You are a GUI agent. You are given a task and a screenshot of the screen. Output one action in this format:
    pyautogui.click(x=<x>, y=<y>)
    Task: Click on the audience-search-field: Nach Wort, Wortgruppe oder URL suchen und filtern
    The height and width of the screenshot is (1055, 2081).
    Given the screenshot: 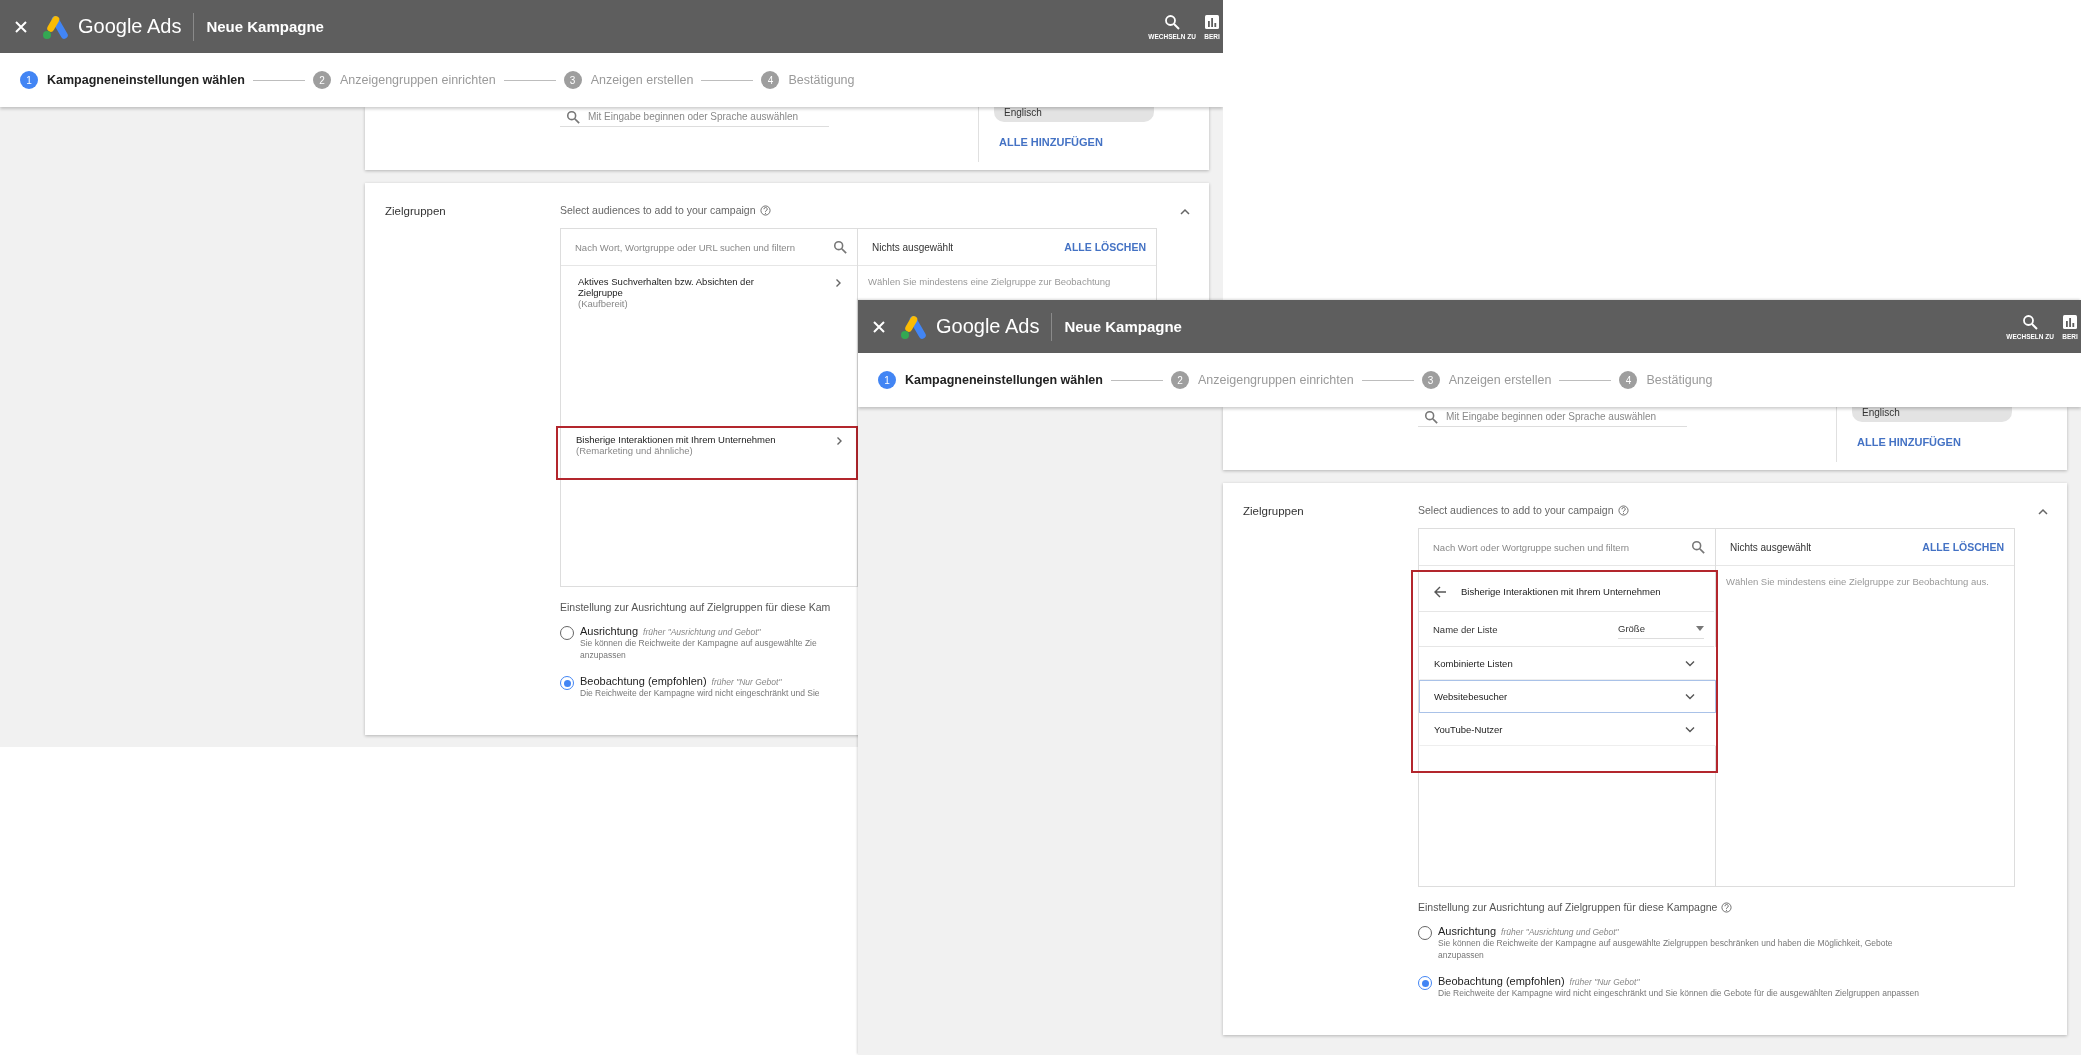 What is the action you would take?
    pyautogui.click(x=709, y=247)
    